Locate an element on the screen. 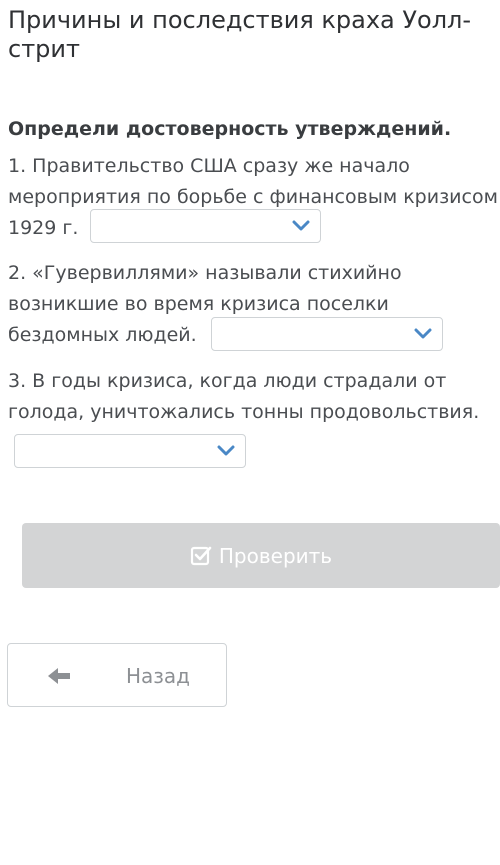  task-instruction: Определи достоверность утверждений. is located at coordinates (230, 129).